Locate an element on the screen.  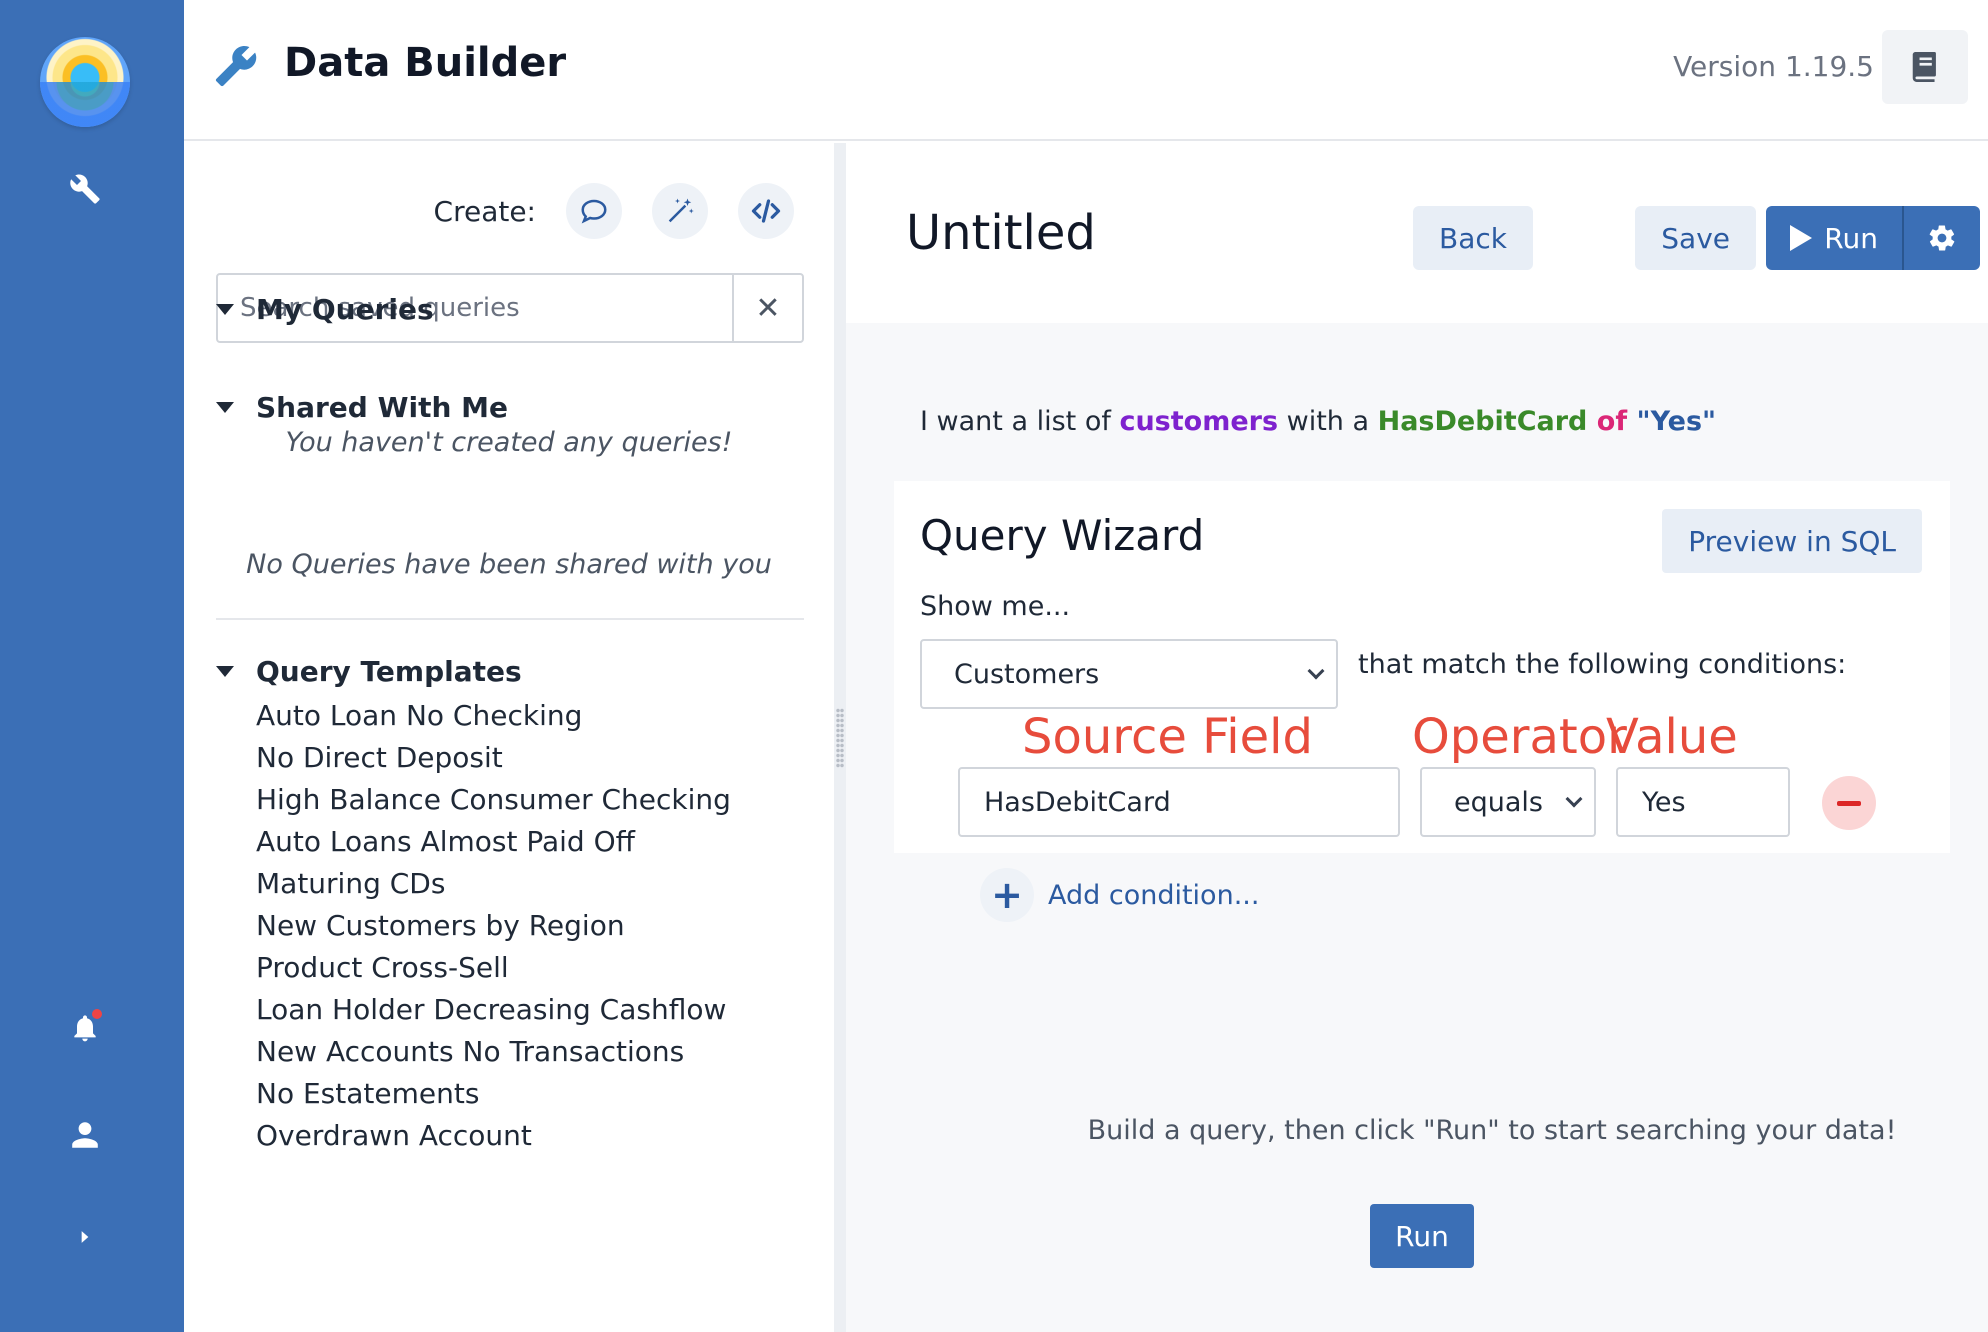
my-queries-header: My Queries is located at coordinates (325, 309).